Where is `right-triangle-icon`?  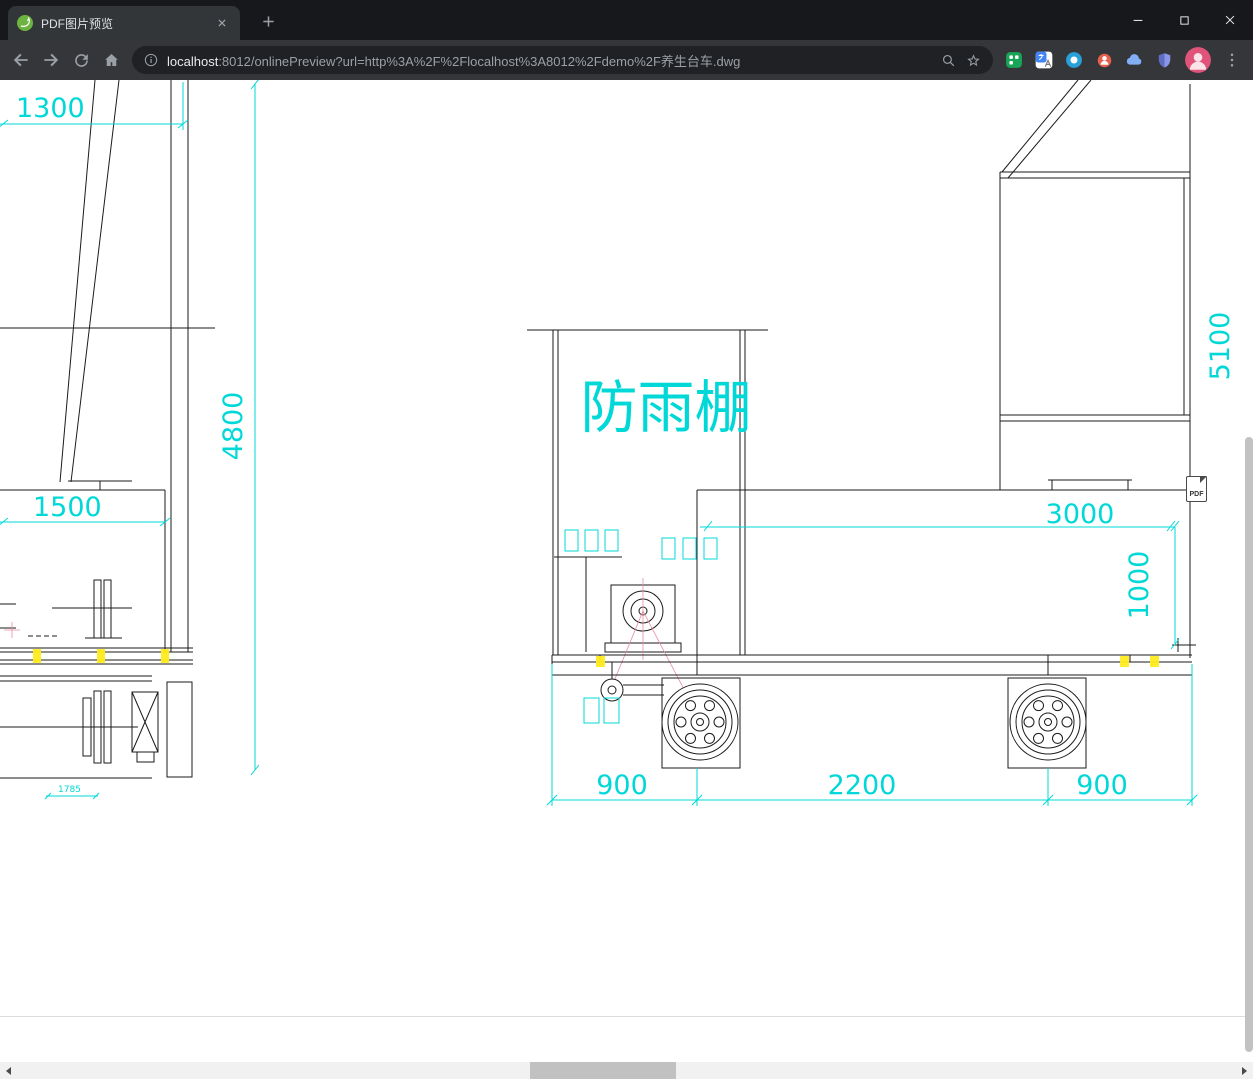 right-triangle-icon is located at coordinates (1244, 1070).